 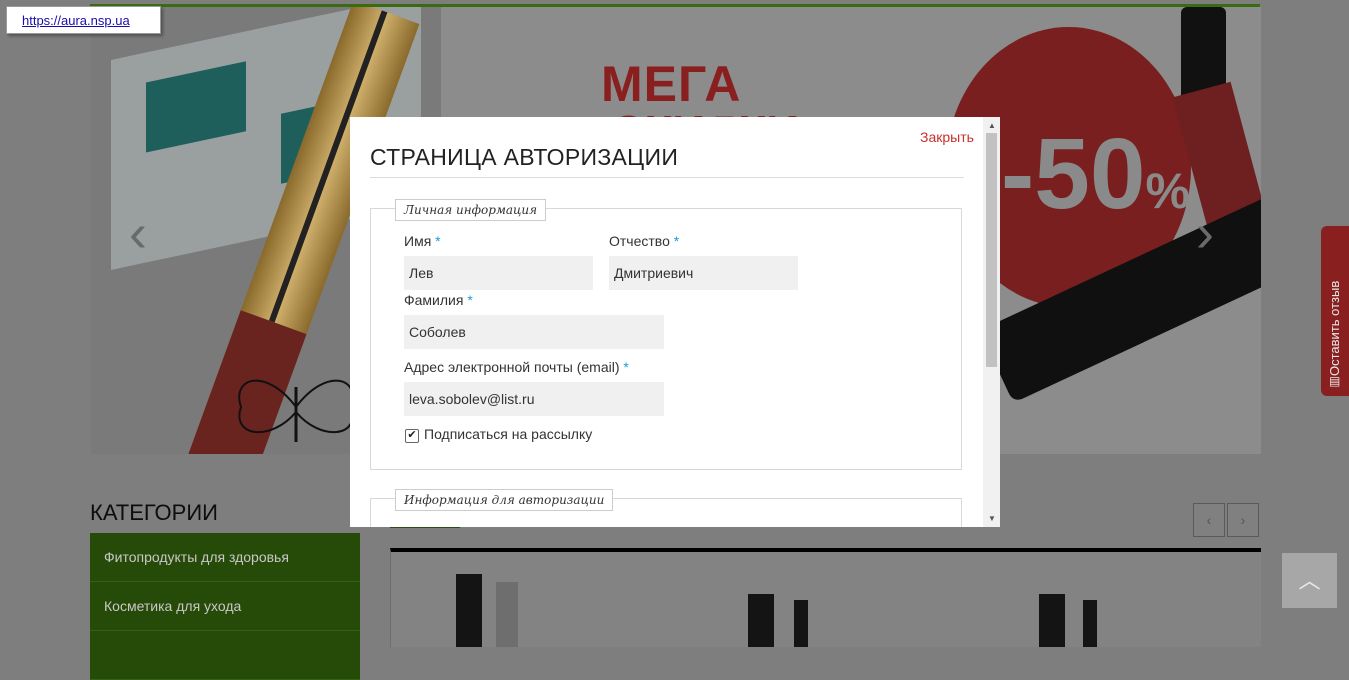 What do you see at coordinates (703, 273) in the screenshot?
I see `patronymic-input` at bounding box center [703, 273].